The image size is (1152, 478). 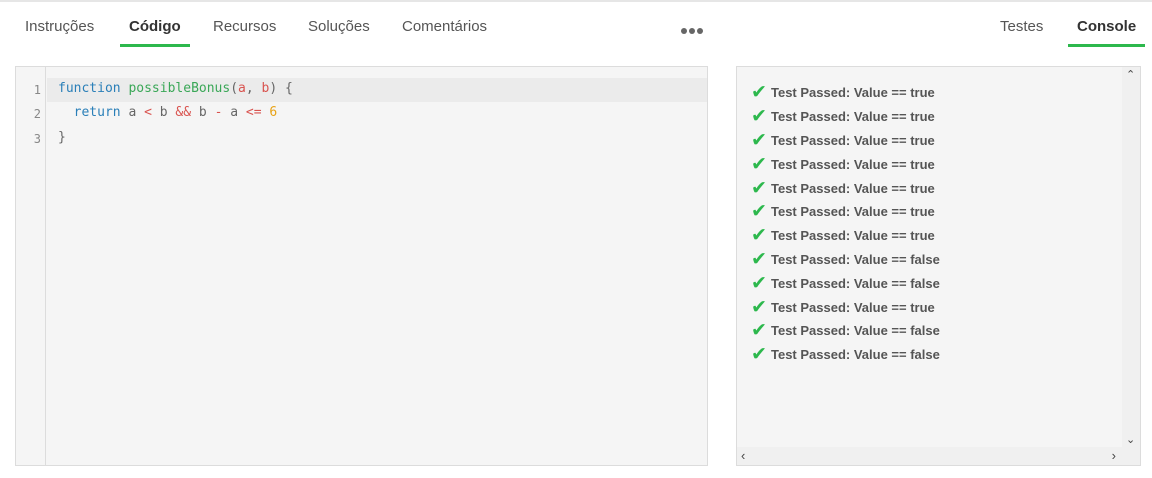 I want to click on top-divider, so click(x=576, y=1).